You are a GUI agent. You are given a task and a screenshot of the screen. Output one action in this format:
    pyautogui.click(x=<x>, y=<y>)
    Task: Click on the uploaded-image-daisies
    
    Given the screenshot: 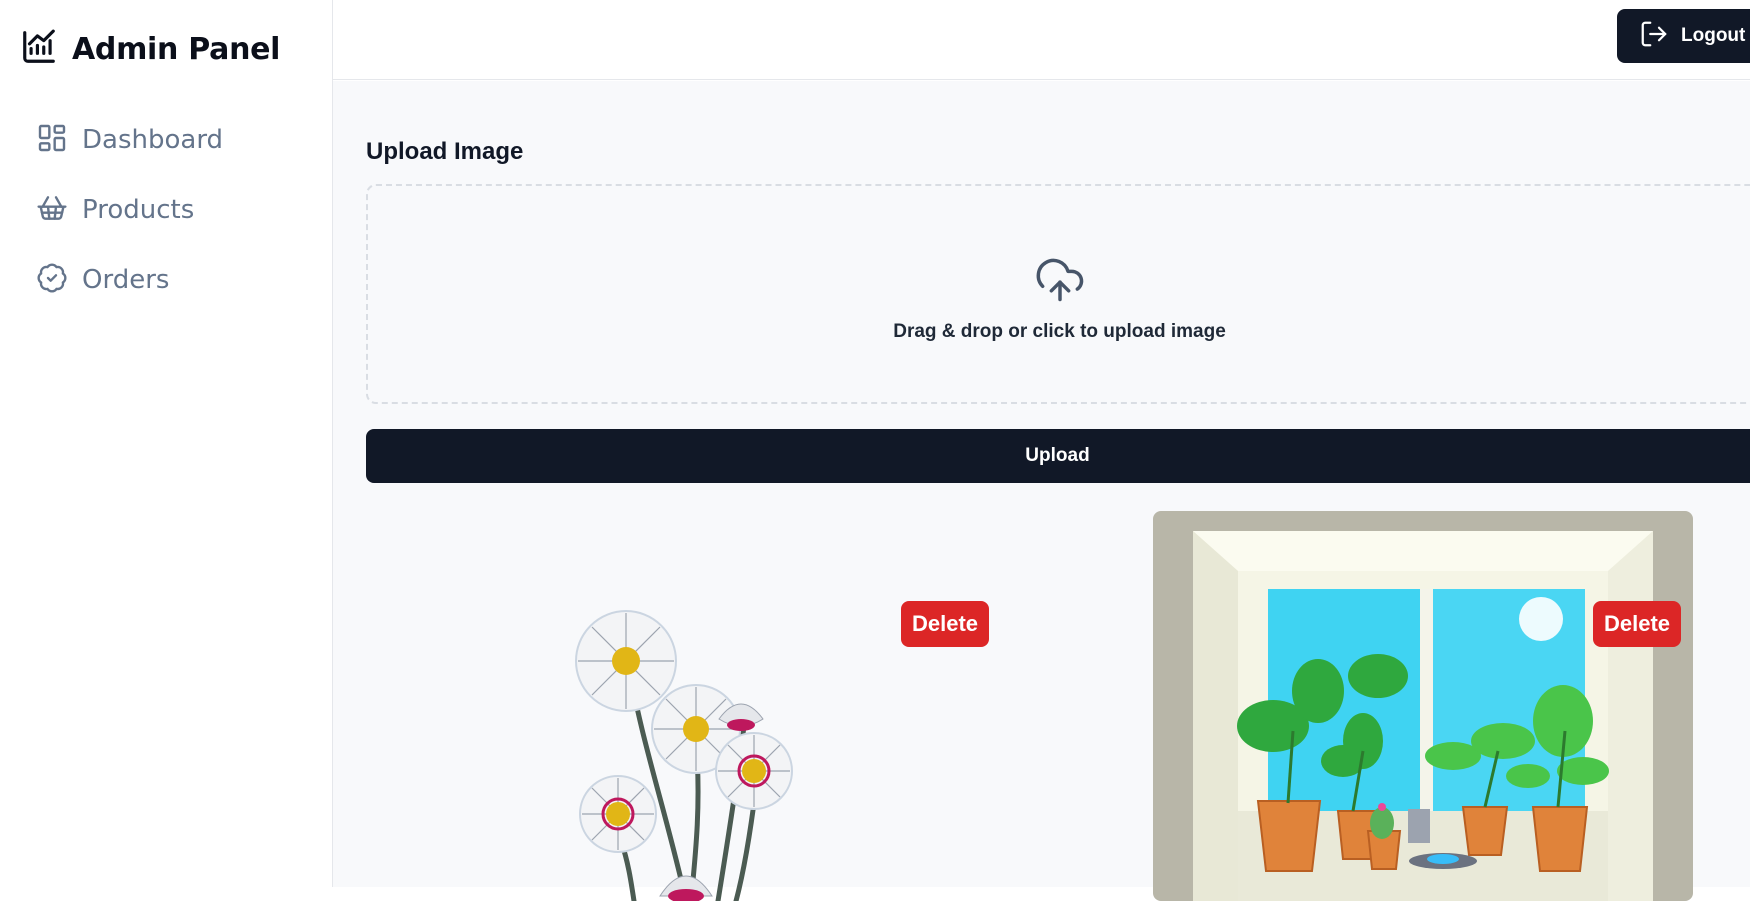 What is the action you would take?
    pyautogui.click(x=684, y=755)
    